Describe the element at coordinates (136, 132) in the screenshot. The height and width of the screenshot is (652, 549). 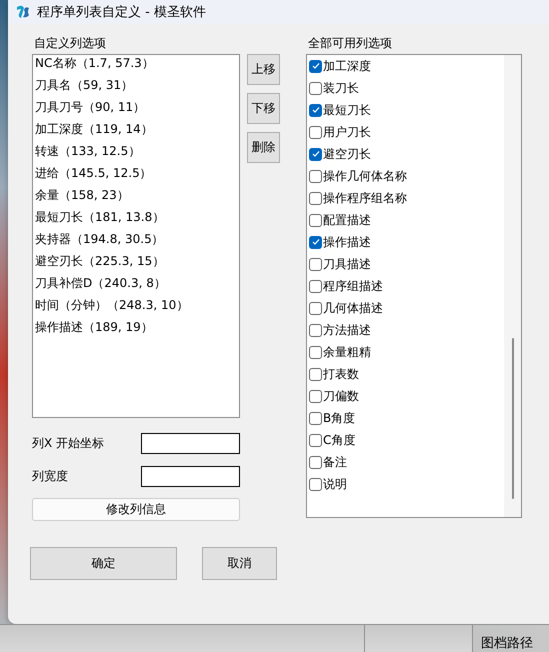
I see `list-item: 加工深度（119, 14）` at that location.